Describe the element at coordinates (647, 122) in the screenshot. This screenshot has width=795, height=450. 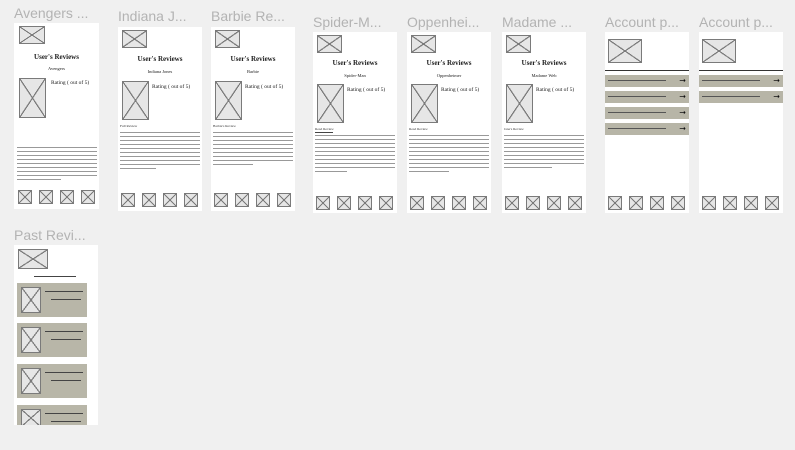
I see `account-page: ➞ ➞ ➞ ➞` at that location.